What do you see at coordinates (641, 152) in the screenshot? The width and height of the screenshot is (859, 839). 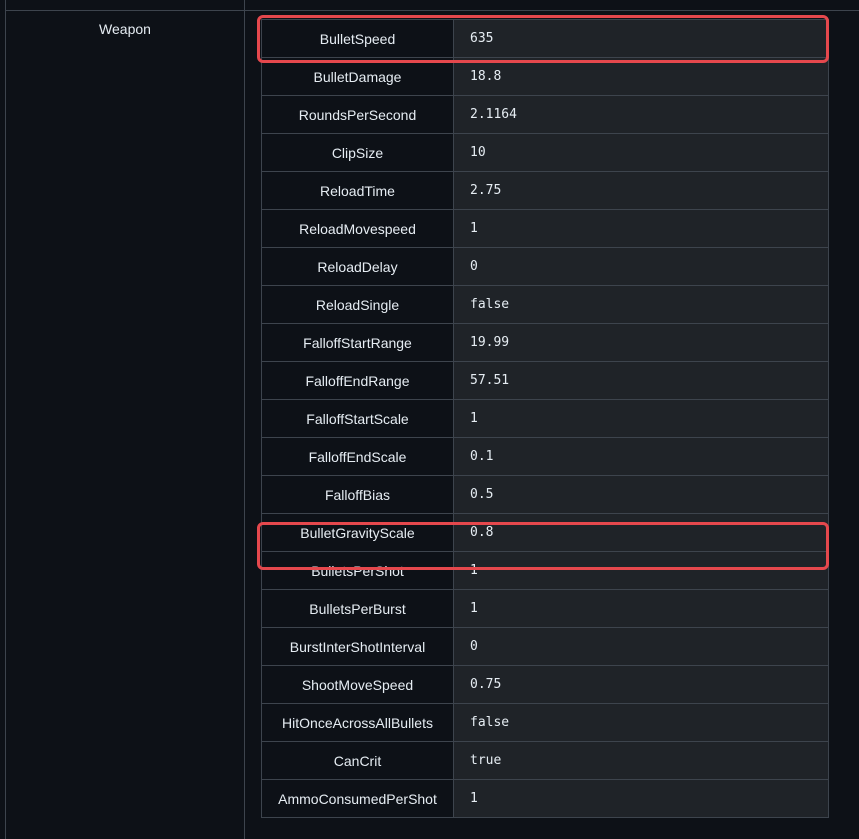 I see `property-value-cell: 10` at bounding box center [641, 152].